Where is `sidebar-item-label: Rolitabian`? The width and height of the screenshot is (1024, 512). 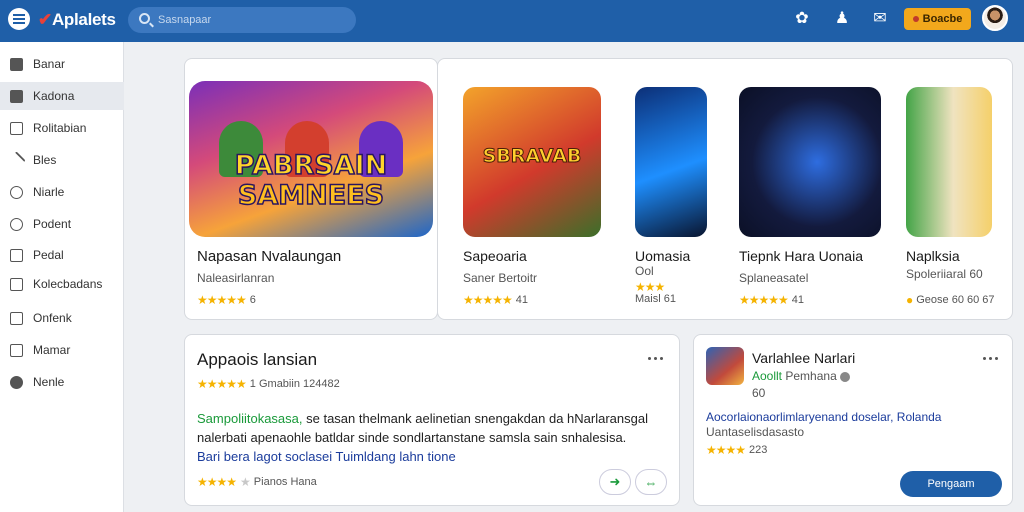
sidebar-item-label: Rolitabian is located at coordinates (60, 128).